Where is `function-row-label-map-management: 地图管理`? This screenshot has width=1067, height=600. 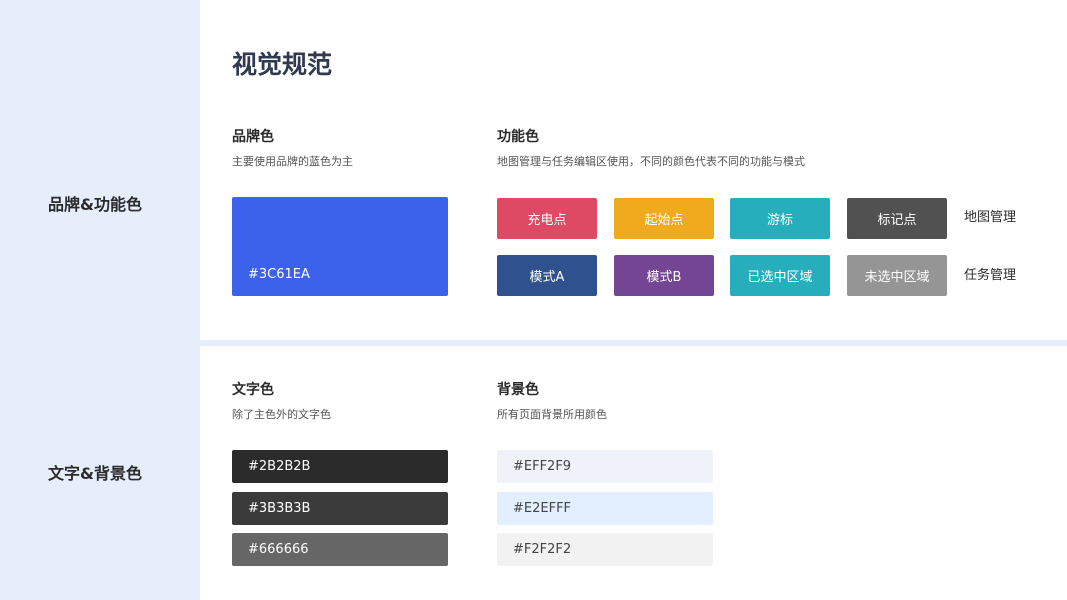
function-row-label-map-management: 地图管理 is located at coordinates (990, 217).